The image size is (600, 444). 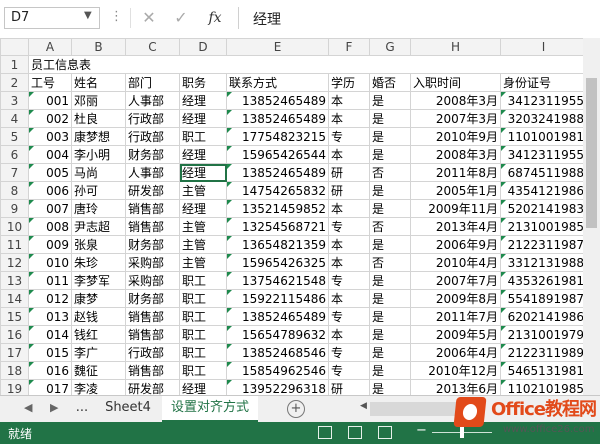 I want to click on cell-f19: 研, so click(x=349, y=387).